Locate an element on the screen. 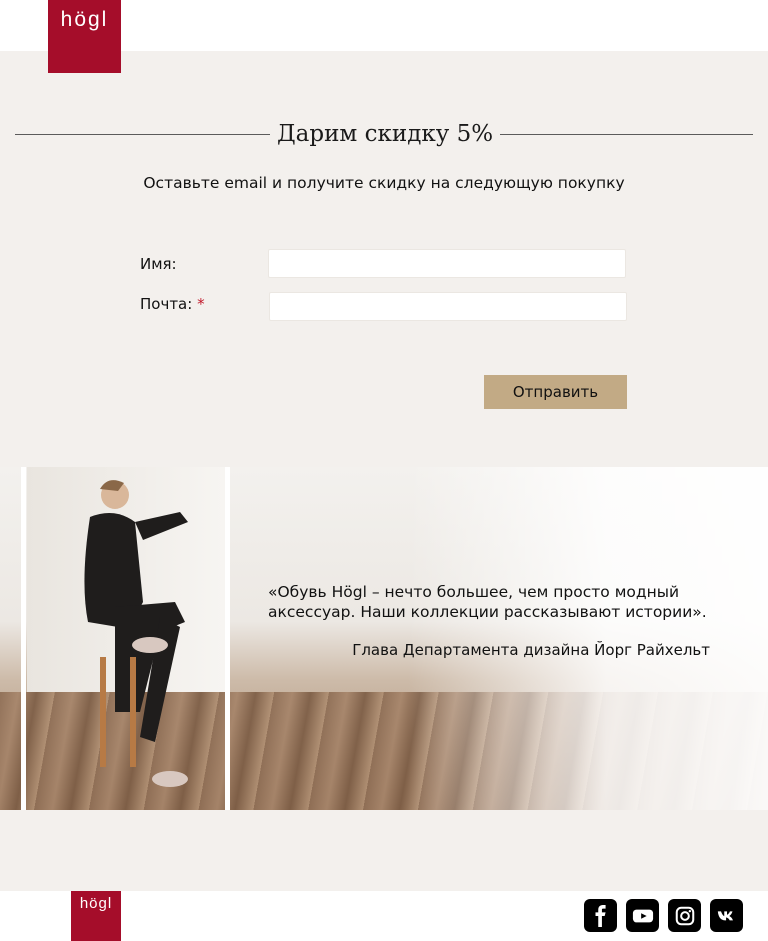 Image resolution: width=768 pixels, height=941 pixels. youtube-icon is located at coordinates (642, 915).